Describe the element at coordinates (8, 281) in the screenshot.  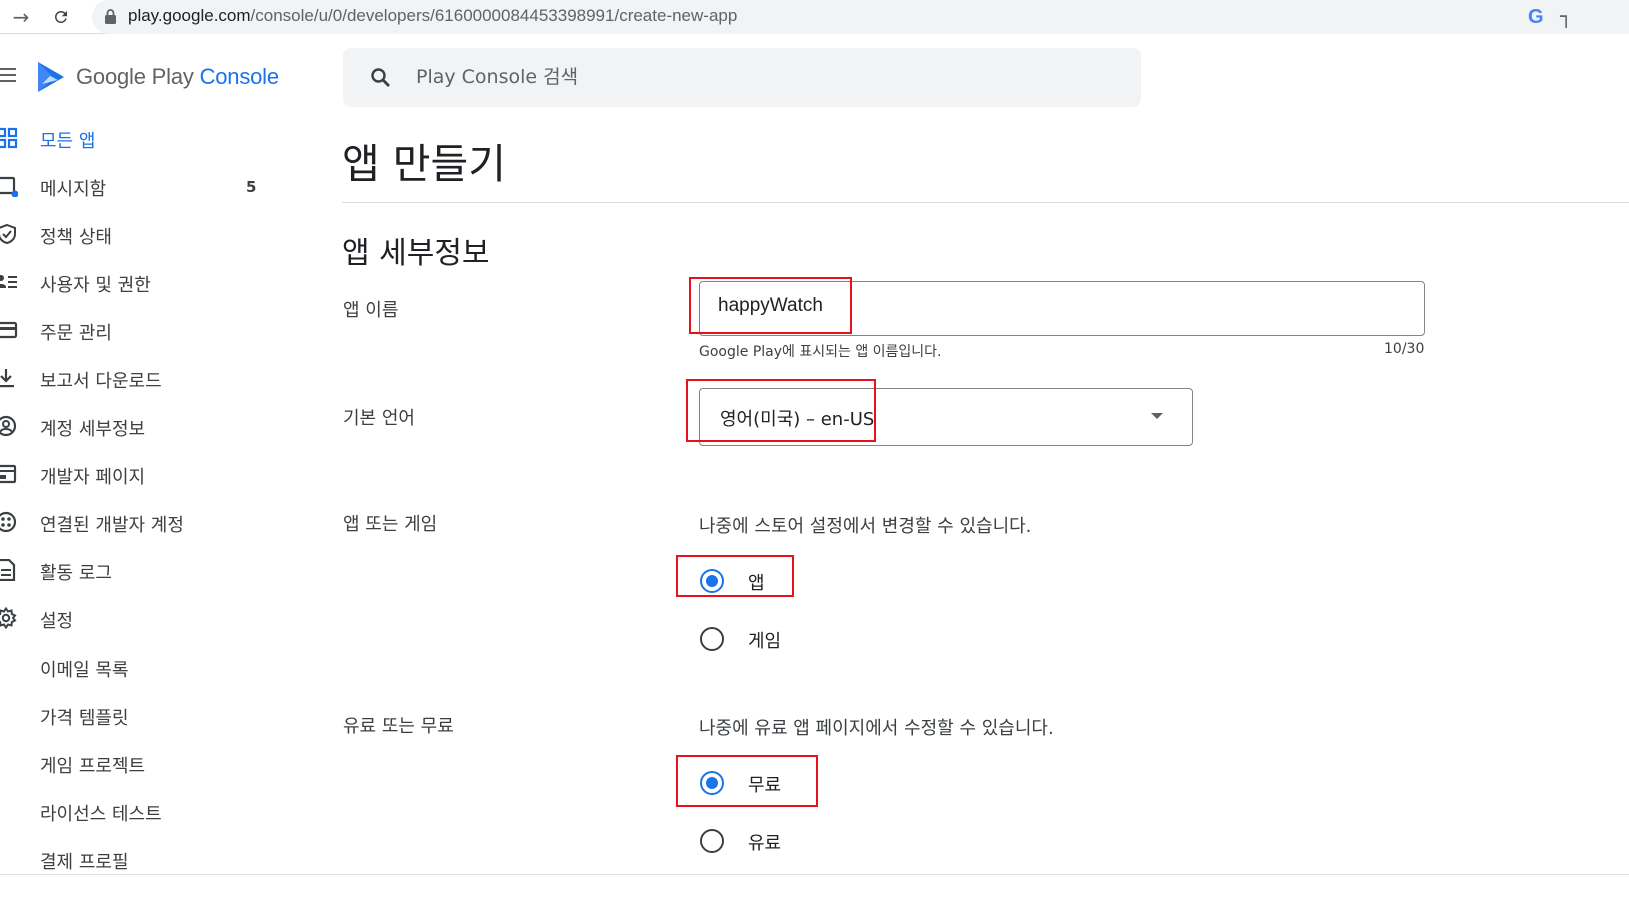
I see `users-list-icon` at that location.